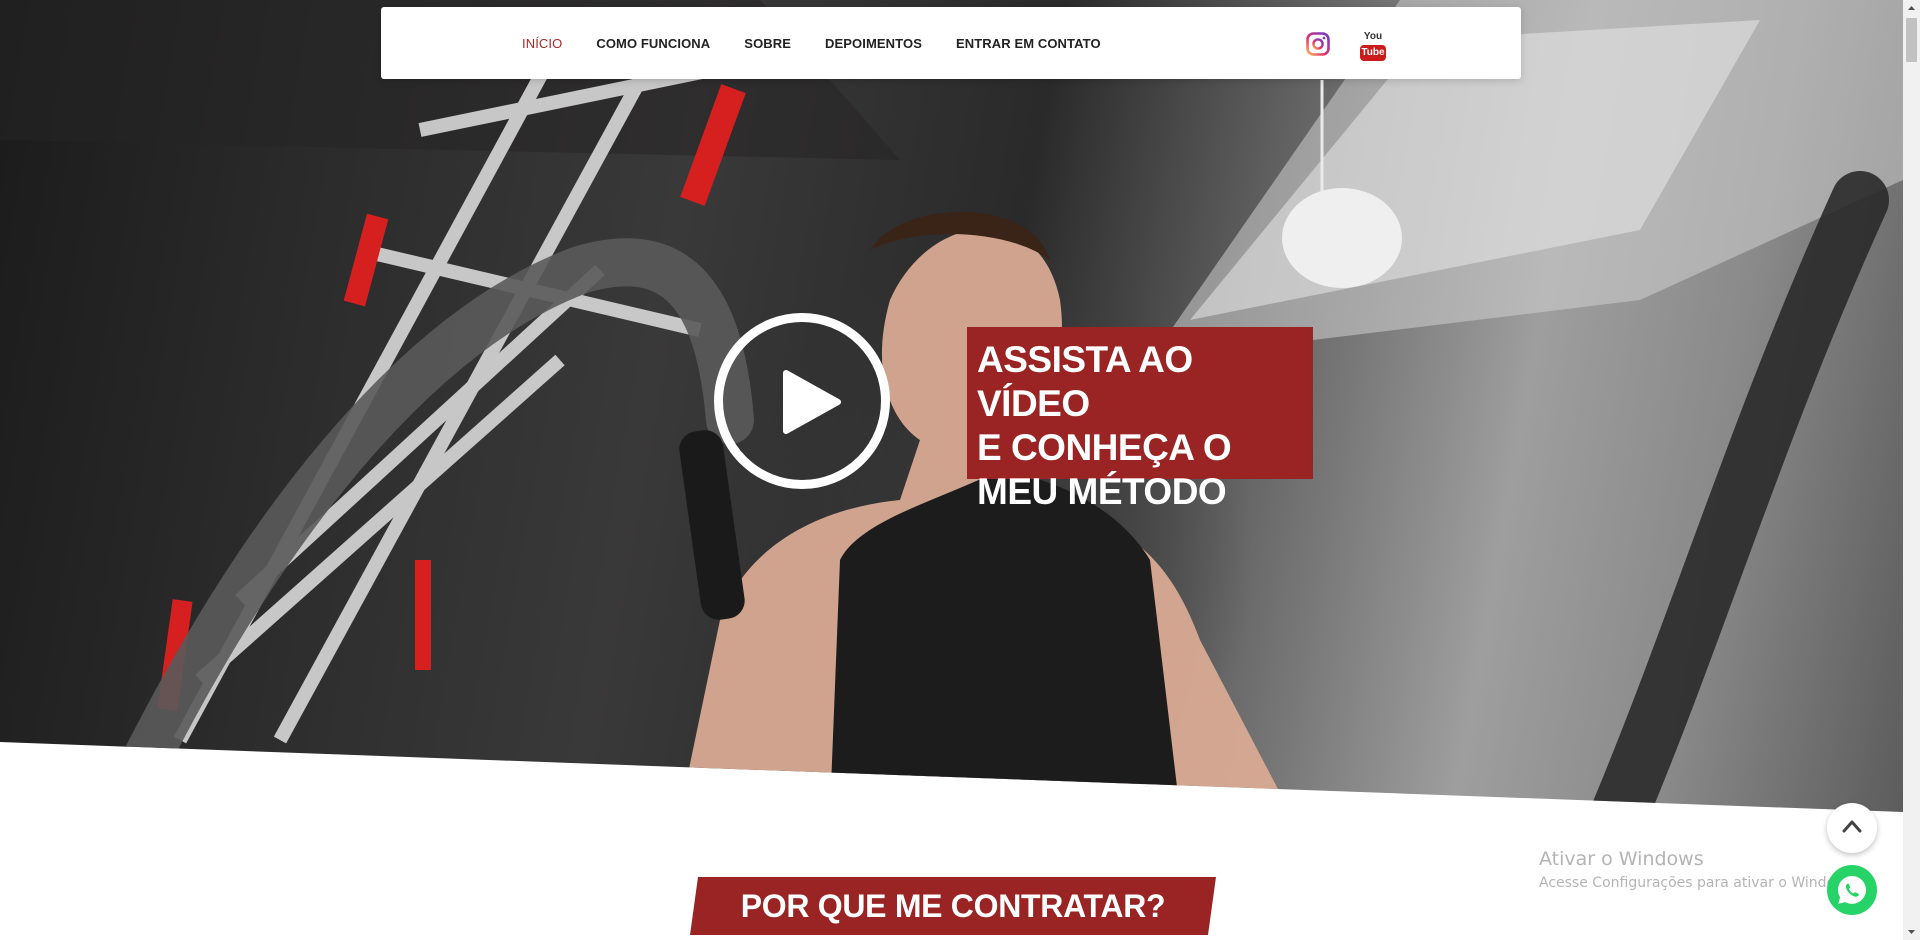  I want to click on scroll-up-arrow-icon, so click(1911, 8).